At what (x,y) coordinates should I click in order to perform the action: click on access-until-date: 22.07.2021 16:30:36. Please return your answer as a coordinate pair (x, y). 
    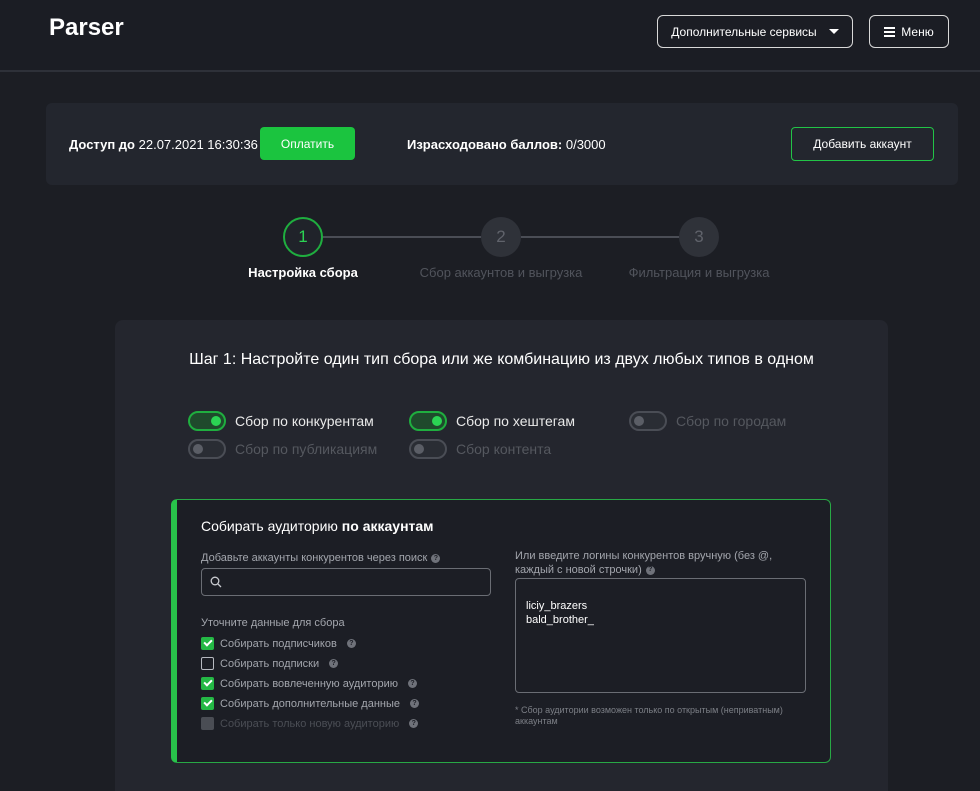
    Looking at the image, I should click on (198, 144).